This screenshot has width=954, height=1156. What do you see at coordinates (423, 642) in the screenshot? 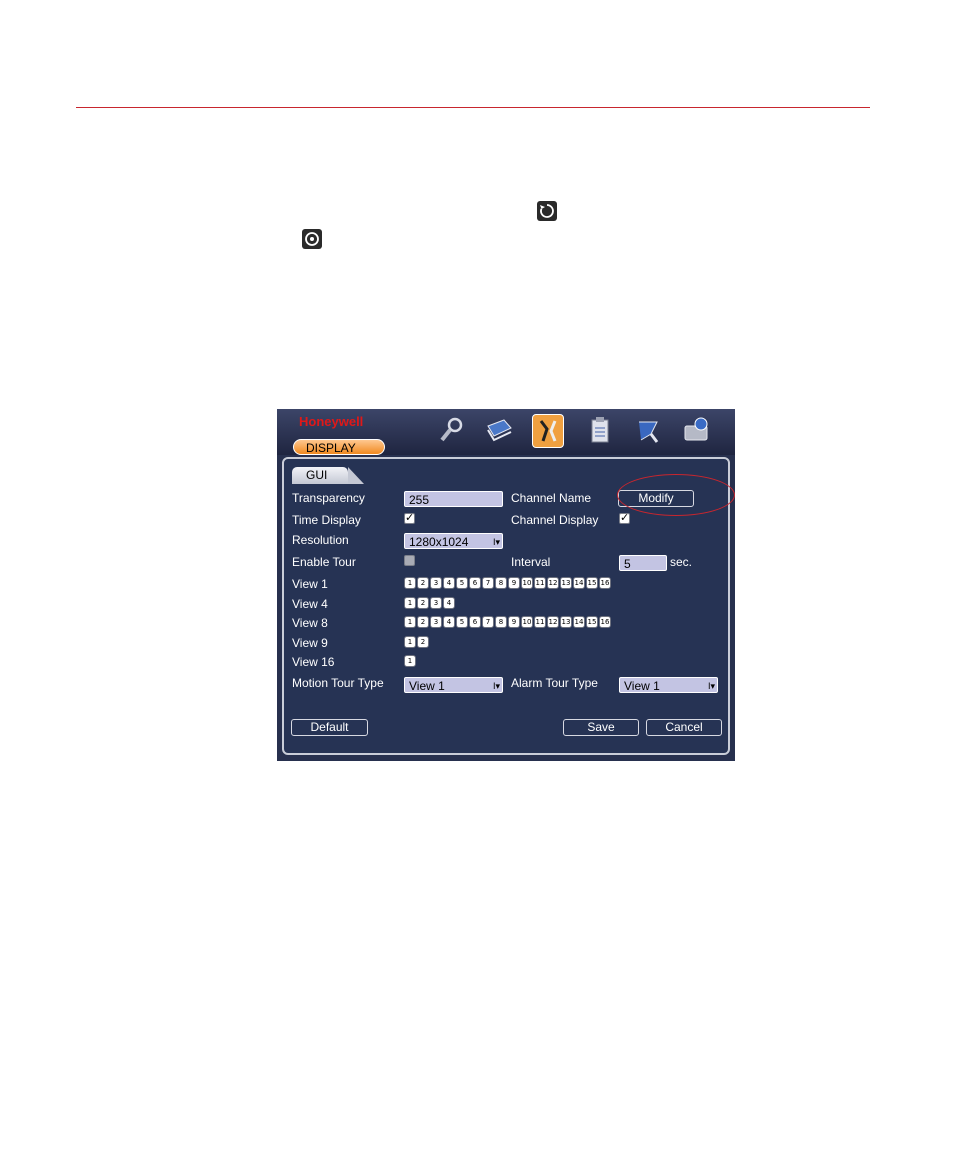
I see `view9-channel-checkbox: 2` at bounding box center [423, 642].